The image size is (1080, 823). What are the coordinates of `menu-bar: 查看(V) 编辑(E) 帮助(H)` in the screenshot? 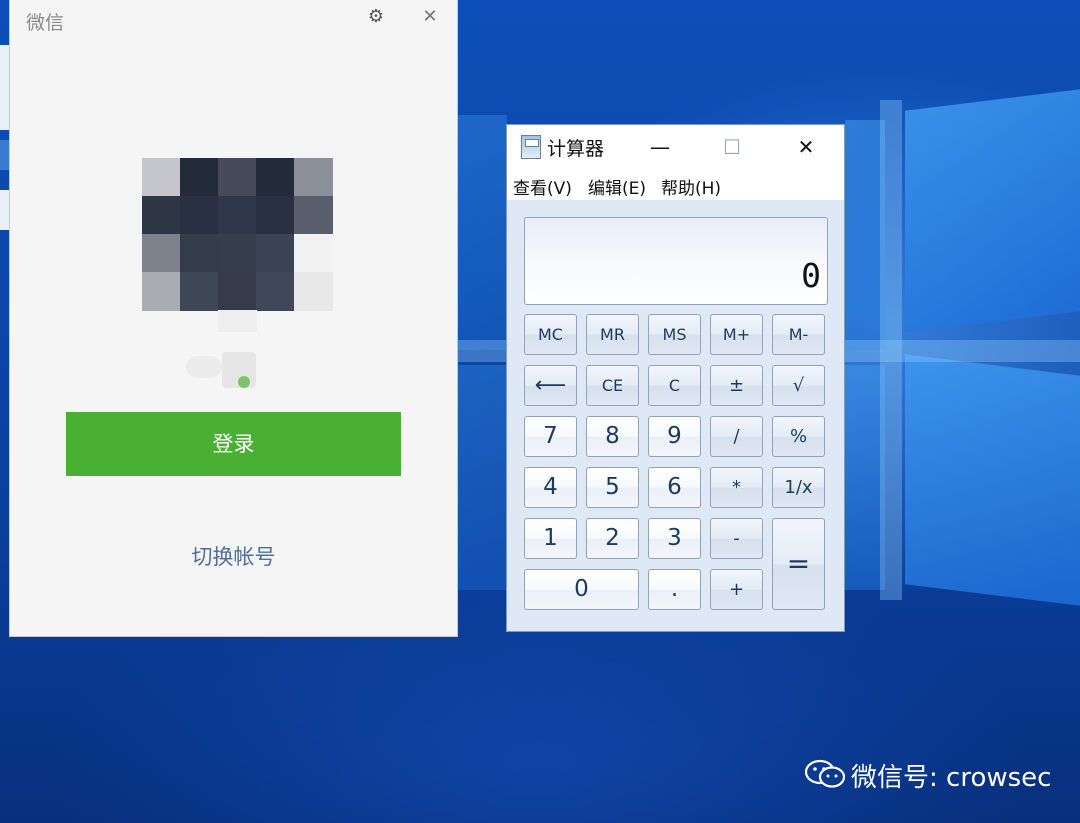 It's located at (675, 185).